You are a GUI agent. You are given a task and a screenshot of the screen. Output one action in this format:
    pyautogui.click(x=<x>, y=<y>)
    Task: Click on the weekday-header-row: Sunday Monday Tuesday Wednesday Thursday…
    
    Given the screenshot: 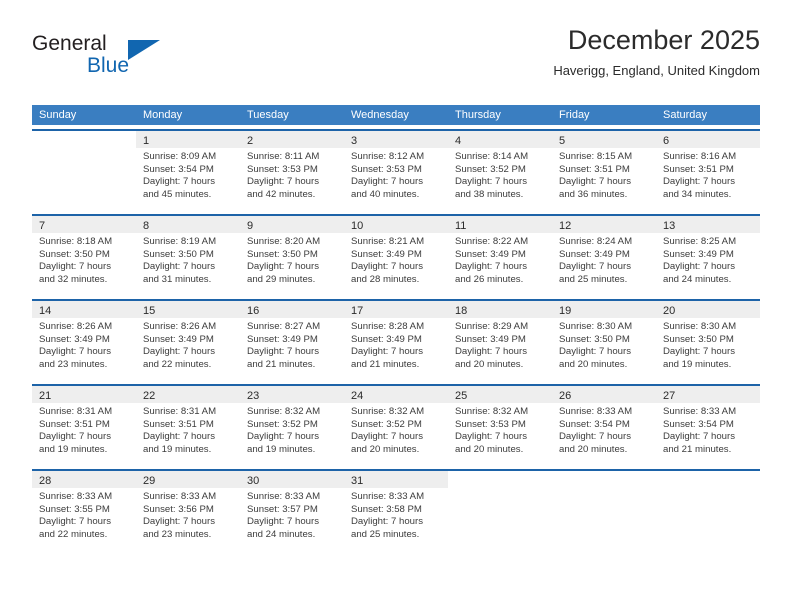 What is the action you would take?
    pyautogui.click(x=396, y=115)
    